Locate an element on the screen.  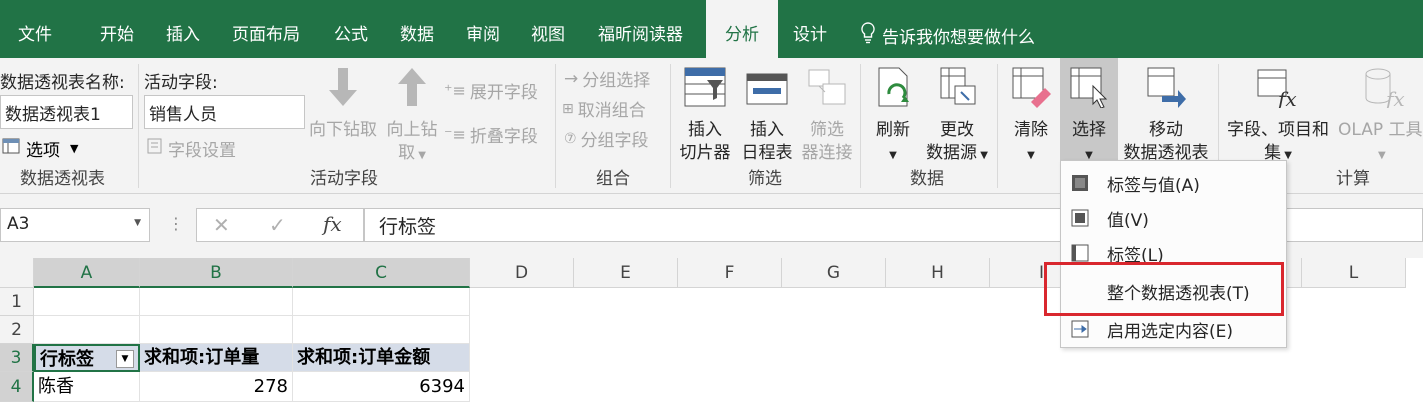
arrow-right-icon: → is located at coordinates (571, 78).